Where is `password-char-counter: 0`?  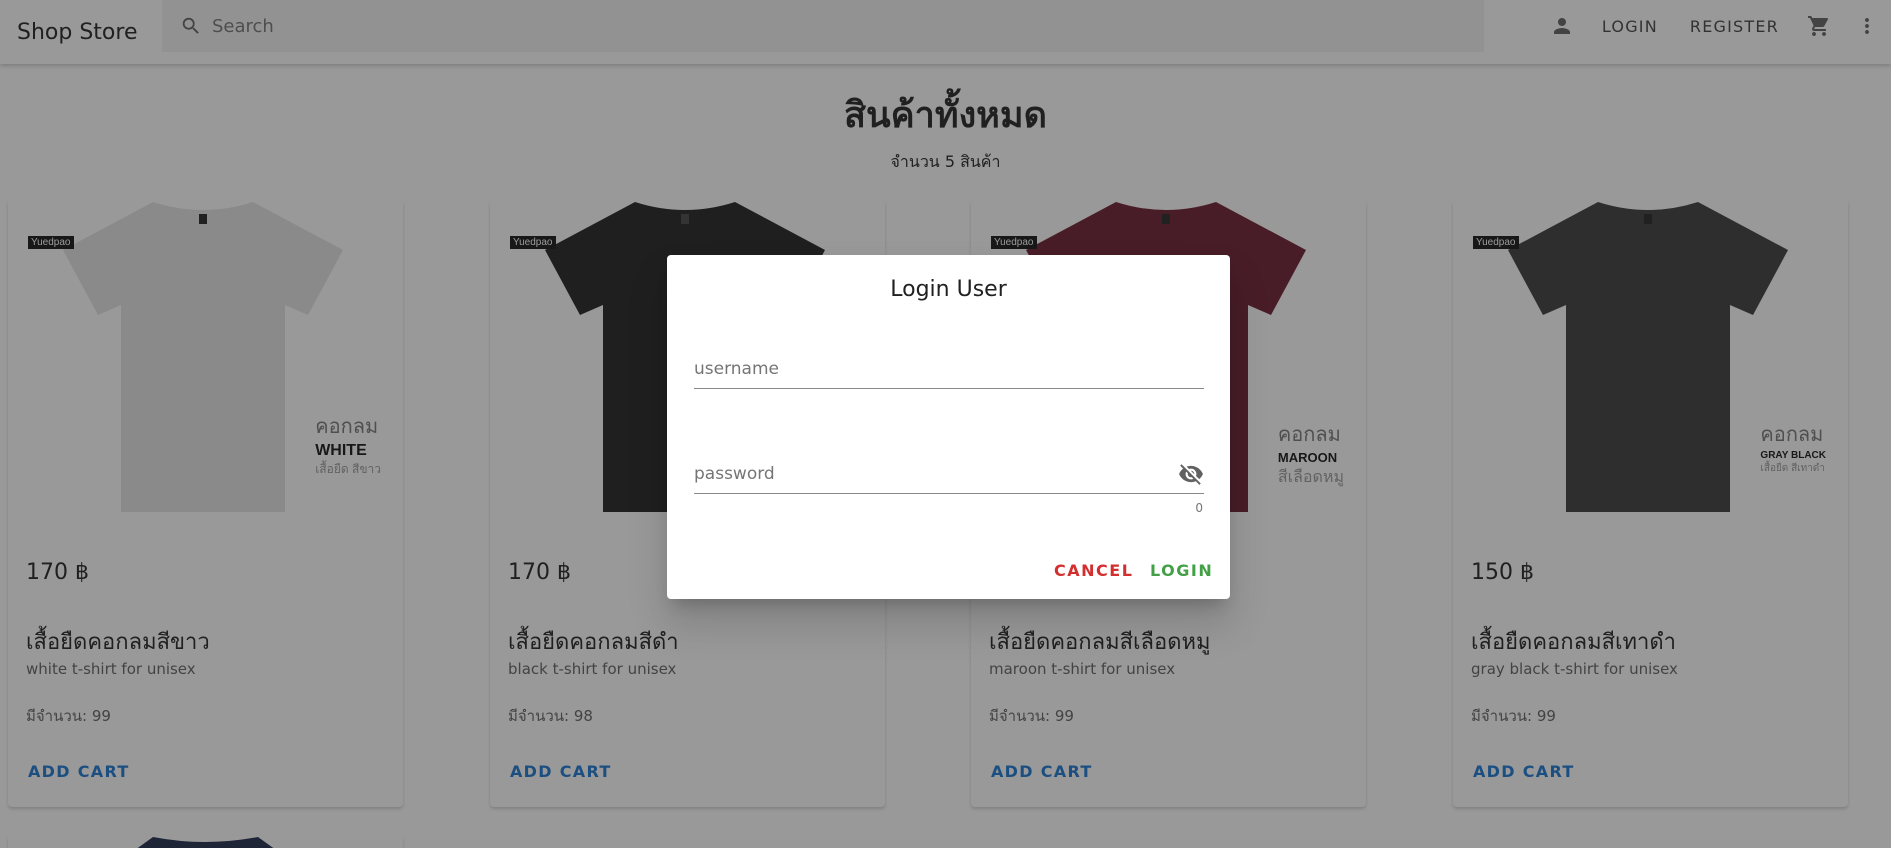
password-char-counter: 0 is located at coordinates (1199, 508).